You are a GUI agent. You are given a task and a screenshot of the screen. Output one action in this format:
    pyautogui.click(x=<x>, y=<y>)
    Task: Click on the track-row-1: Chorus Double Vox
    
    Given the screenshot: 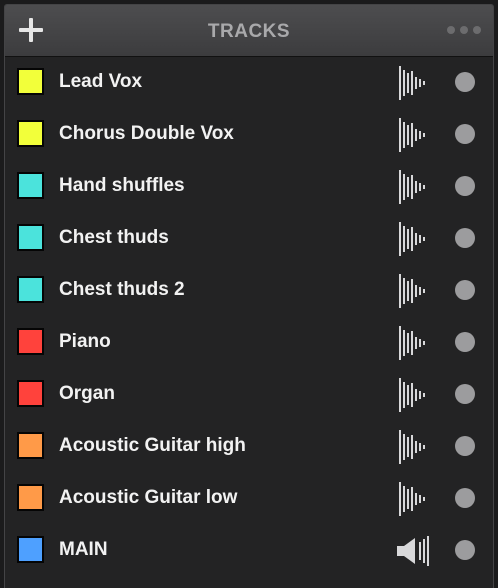 What is the action you would take?
    pyautogui.click(x=249, y=135)
    